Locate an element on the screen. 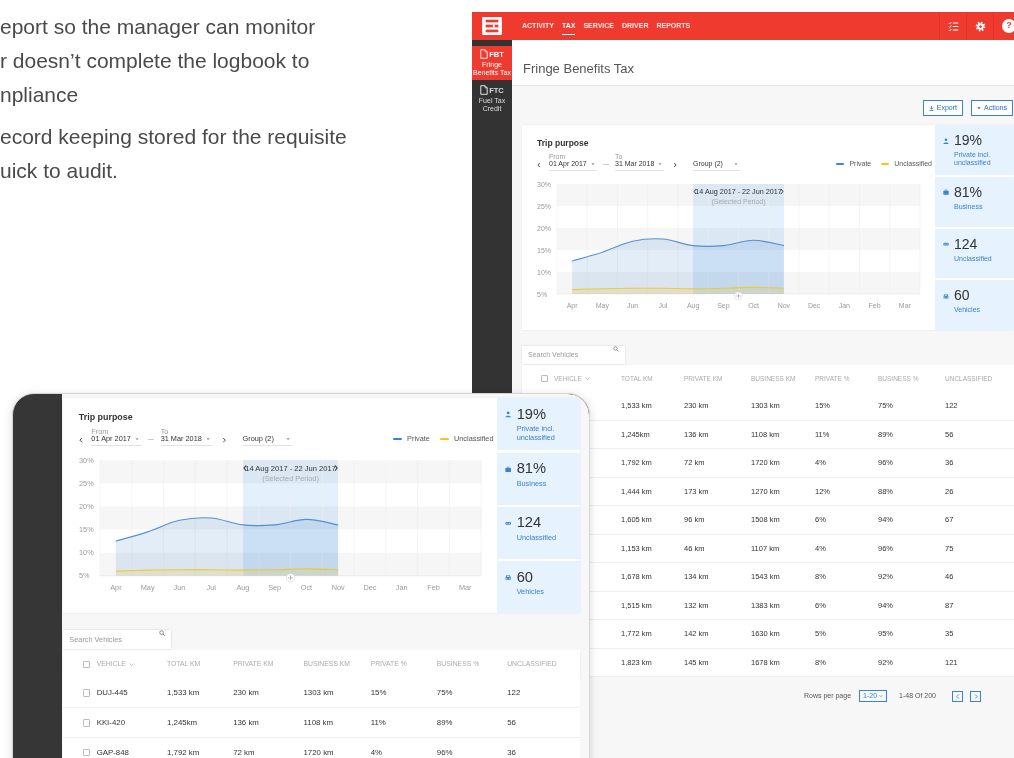 The image size is (1014, 758). x-axis-label: Sep is located at coordinates (274, 588).